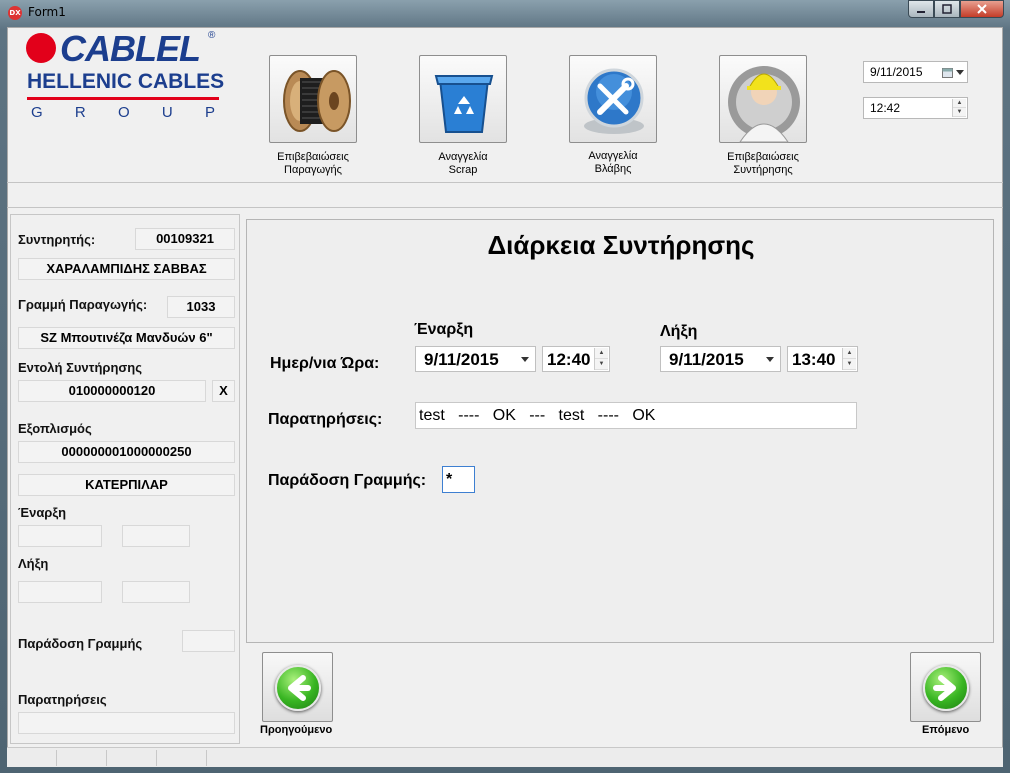 This screenshot has height=773, width=1010. I want to click on remarks-label: Παρατηρήσεις, so click(62, 699).